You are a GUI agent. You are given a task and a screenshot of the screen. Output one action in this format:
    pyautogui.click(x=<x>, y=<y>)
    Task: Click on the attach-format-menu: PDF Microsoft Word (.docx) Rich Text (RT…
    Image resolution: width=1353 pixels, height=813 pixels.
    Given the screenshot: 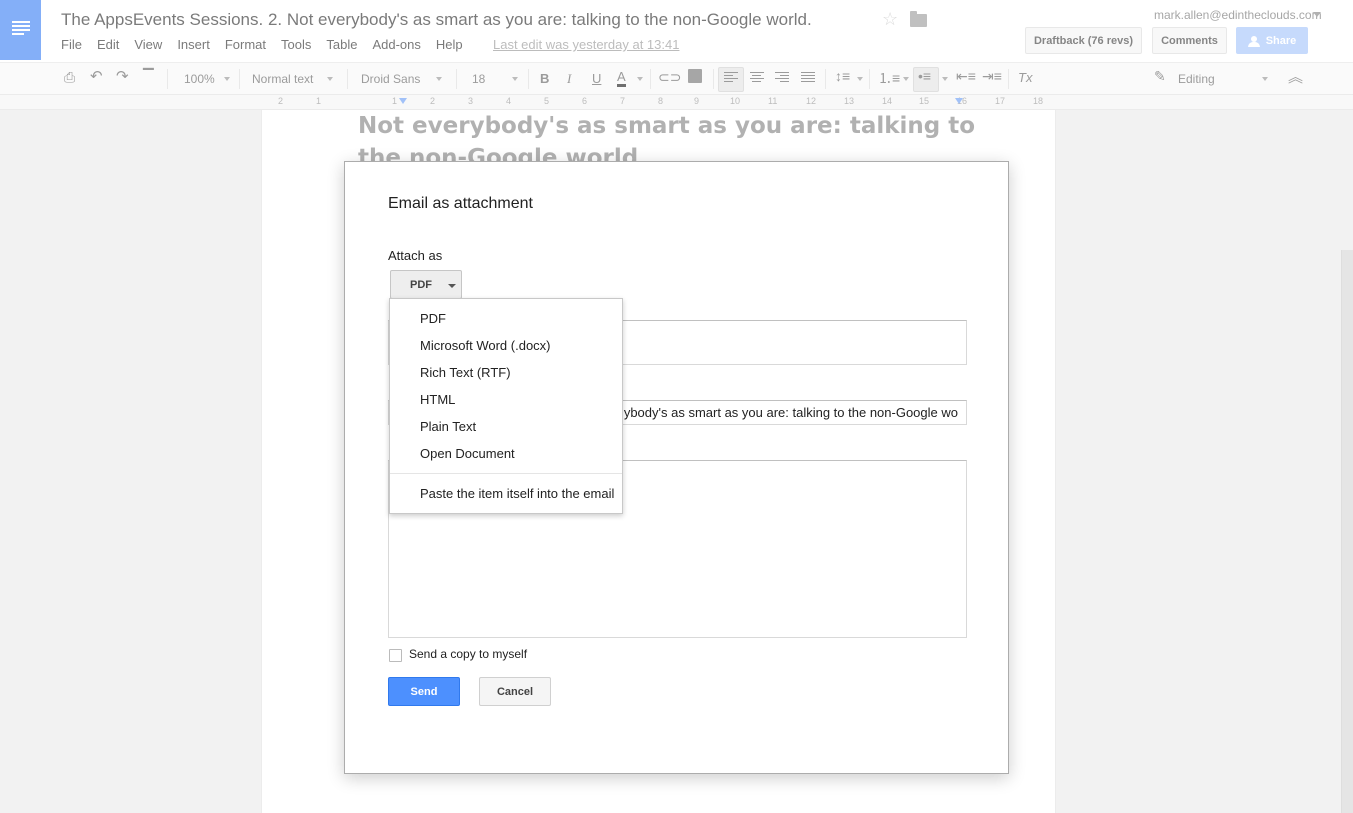 What is the action you would take?
    pyautogui.click(x=506, y=406)
    